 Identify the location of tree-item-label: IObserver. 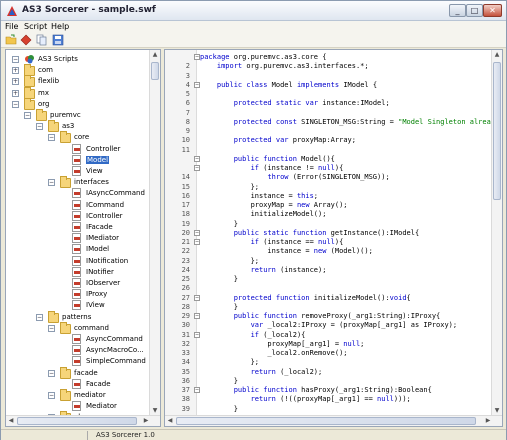
(103, 283).